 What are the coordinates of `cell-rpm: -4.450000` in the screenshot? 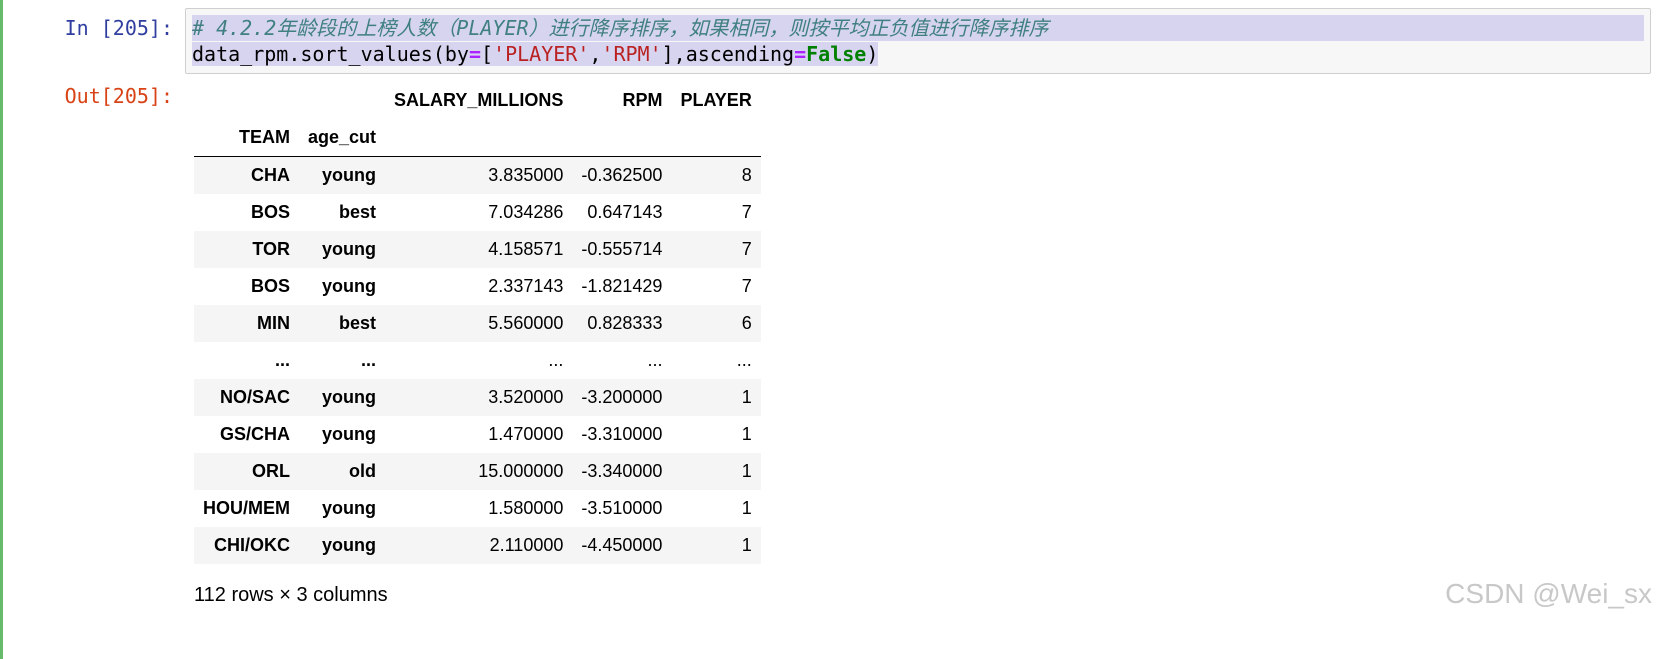 It's located at (622, 545).